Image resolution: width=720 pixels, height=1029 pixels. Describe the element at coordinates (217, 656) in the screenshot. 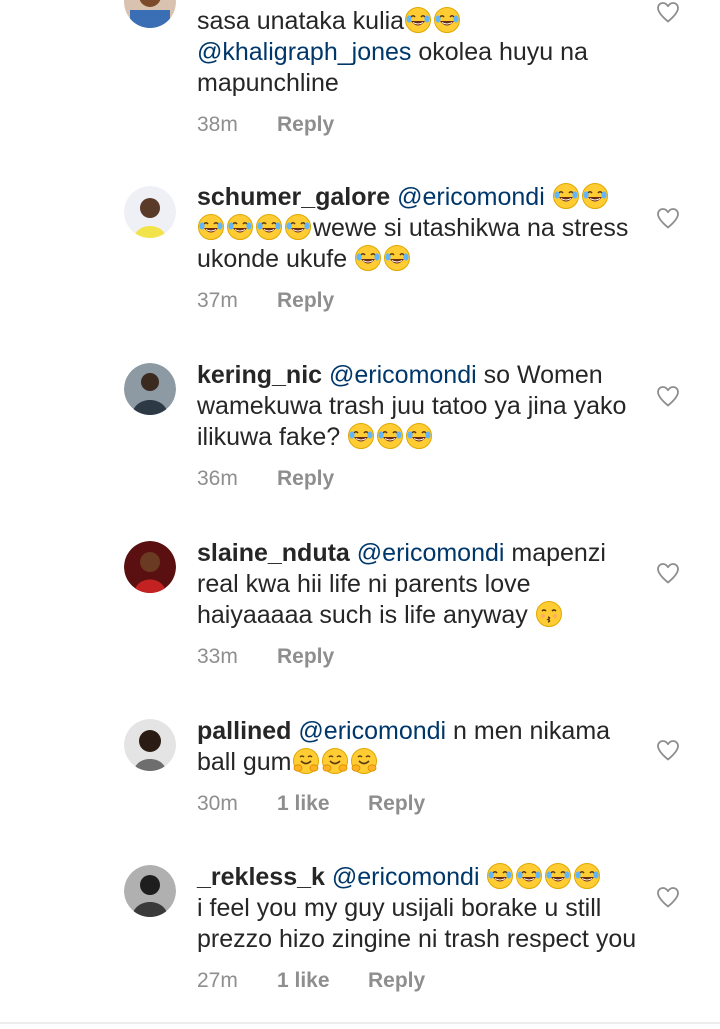

I see `comment-time: 33m` at that location.